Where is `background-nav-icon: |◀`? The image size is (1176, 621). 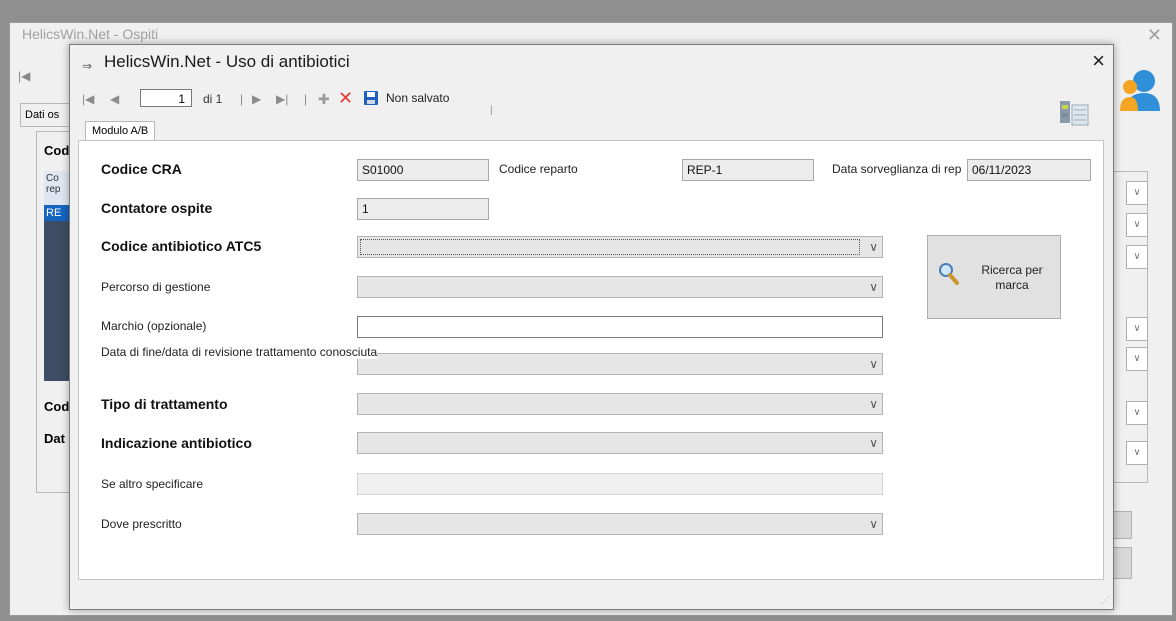 background-nav-icon: |◀ is located at coordinates (24, 76).